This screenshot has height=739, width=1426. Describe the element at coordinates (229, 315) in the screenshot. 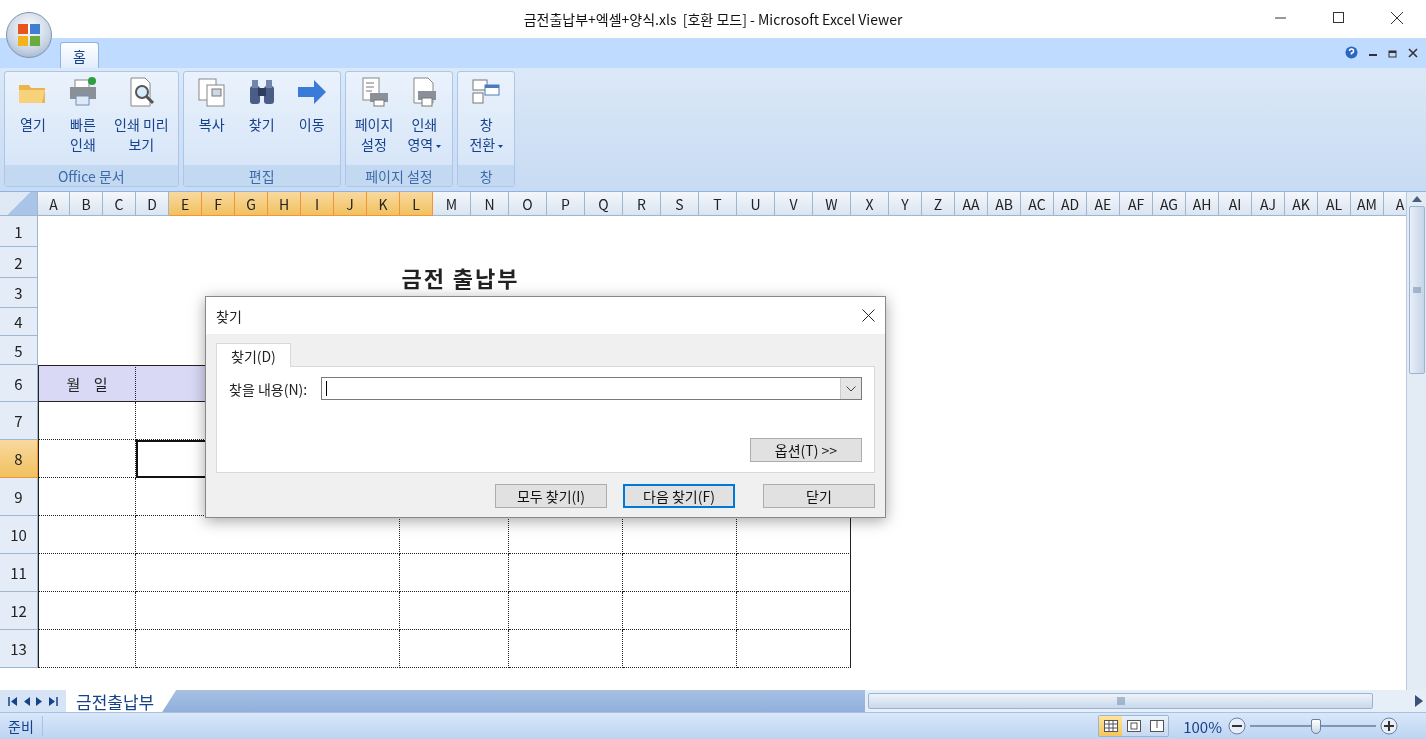

I see `dialog-title: 찾기` at that location.